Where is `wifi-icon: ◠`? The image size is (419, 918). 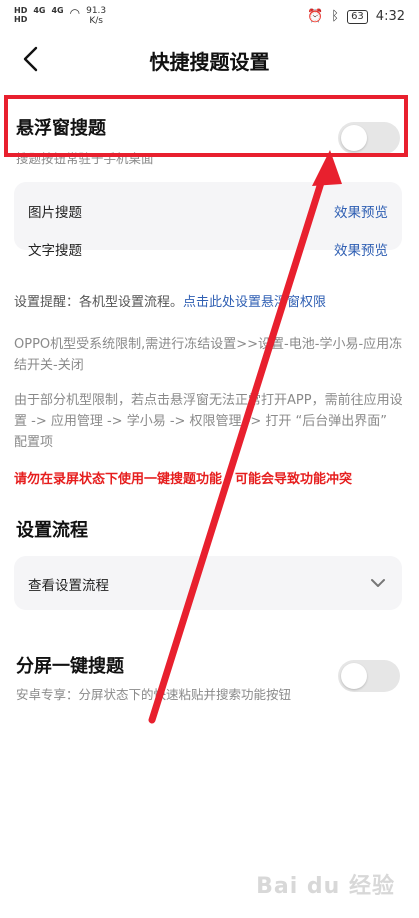 wifi-icon: ◠ is located at coordinates (75, 13).